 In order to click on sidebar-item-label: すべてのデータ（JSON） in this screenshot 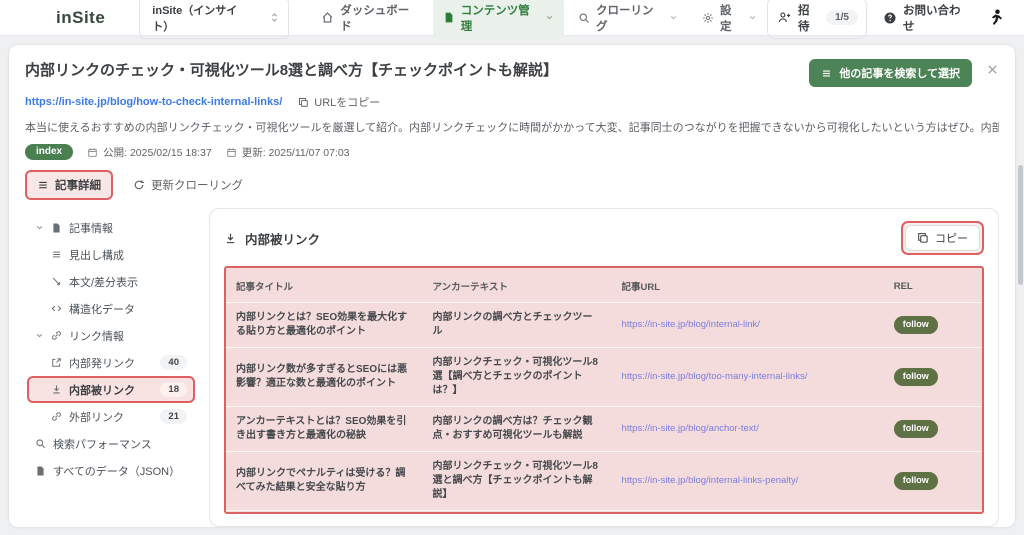, I will do `click(117, 471)`.